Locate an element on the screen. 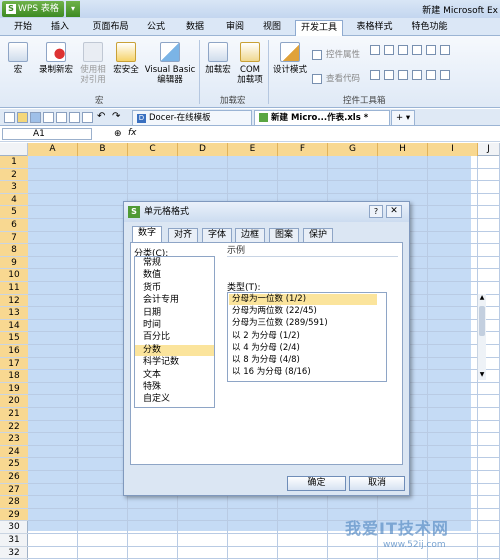  menu-page-layout: 页面布局 is located at coordinates (110, 28).